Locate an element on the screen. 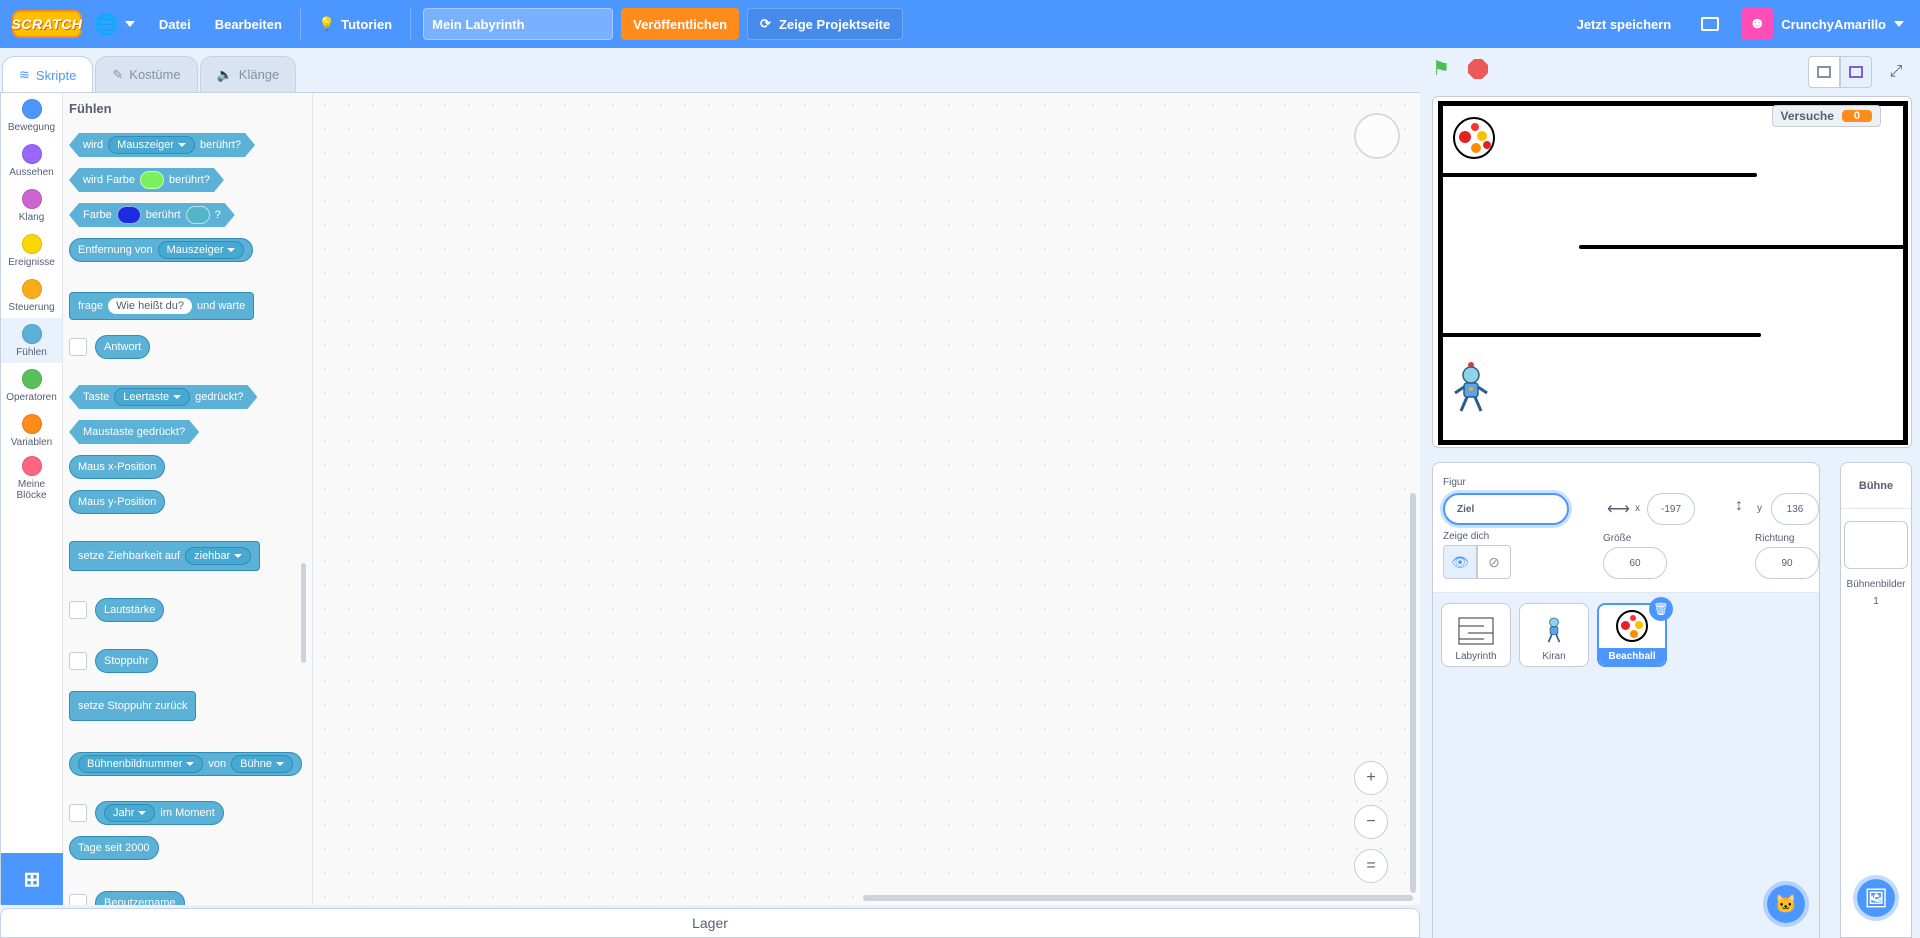  stage-target-panel: Bühne Bühnenbilder 1 🖼 is located at coordinates (1876, 700).